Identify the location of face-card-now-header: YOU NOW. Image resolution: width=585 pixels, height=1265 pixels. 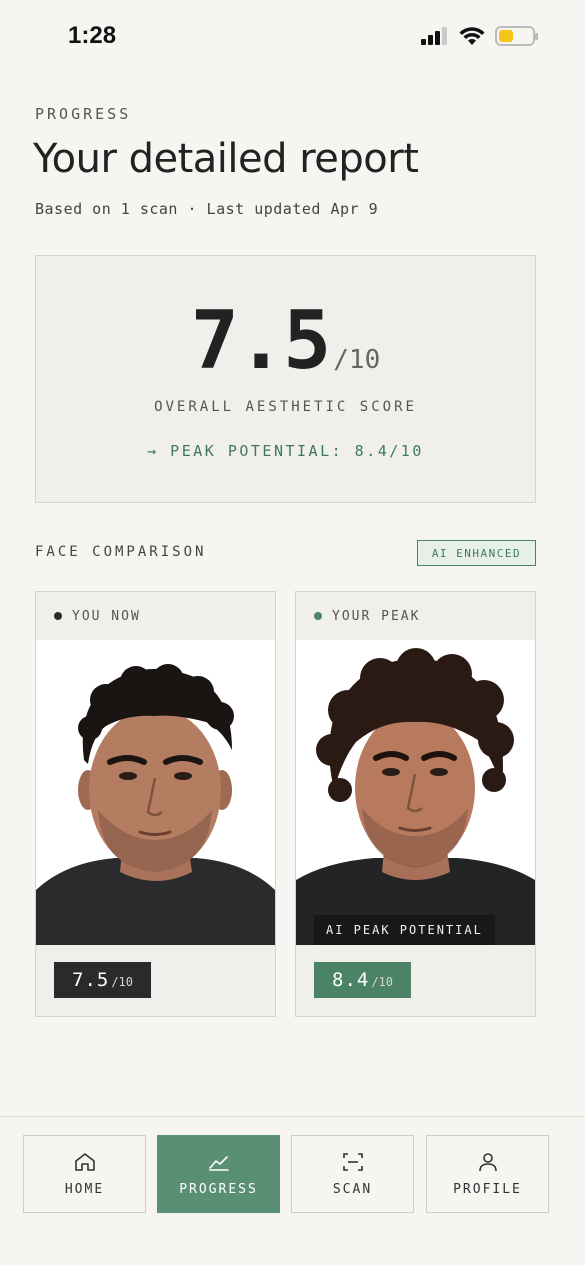
(155, 616).